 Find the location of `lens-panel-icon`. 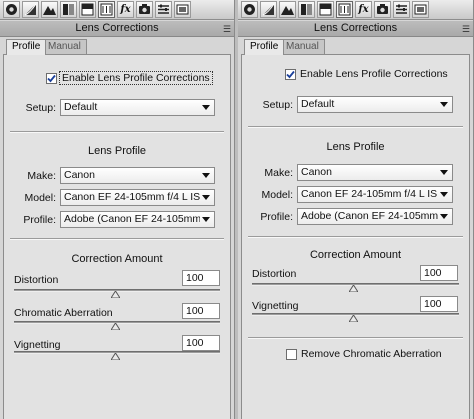

lens-panel-icon is located at coordinates (344, 9).